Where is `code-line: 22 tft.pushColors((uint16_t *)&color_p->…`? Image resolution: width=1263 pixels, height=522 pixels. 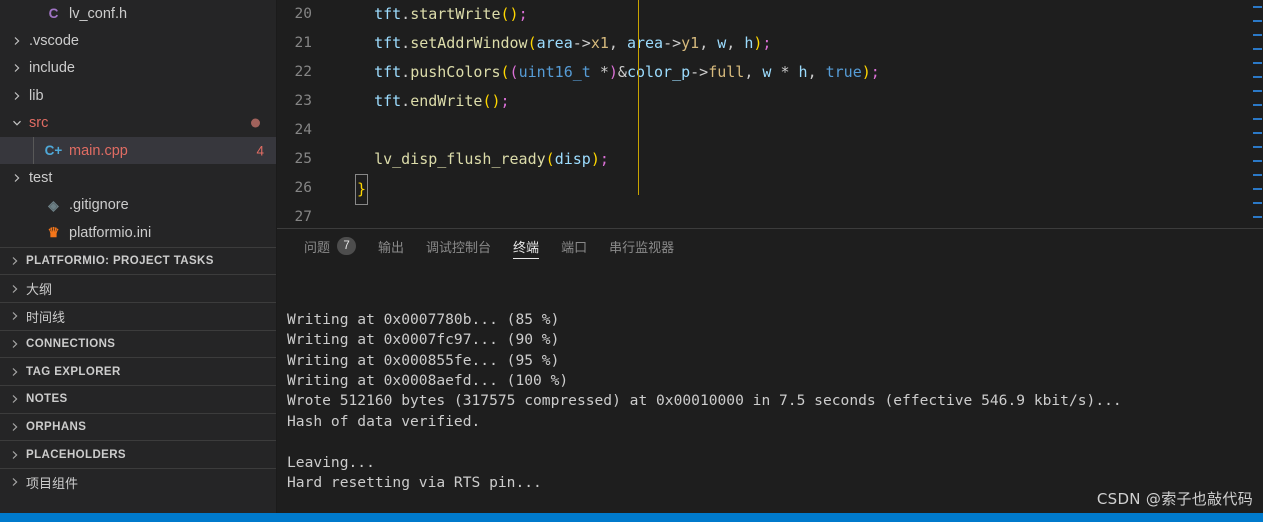
code-line: 22 tft.pushColors((uint16_t *)&color_p->… is located at coordinates (770, 72).